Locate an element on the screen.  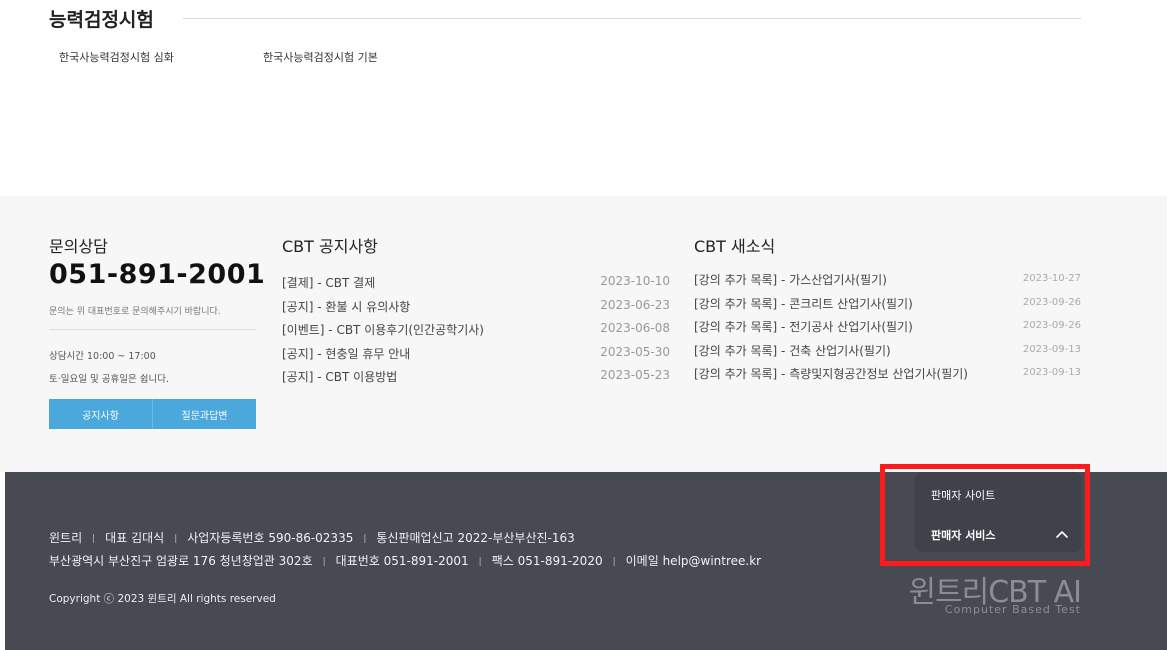
contact-divider is located at coordinates (152, 329).